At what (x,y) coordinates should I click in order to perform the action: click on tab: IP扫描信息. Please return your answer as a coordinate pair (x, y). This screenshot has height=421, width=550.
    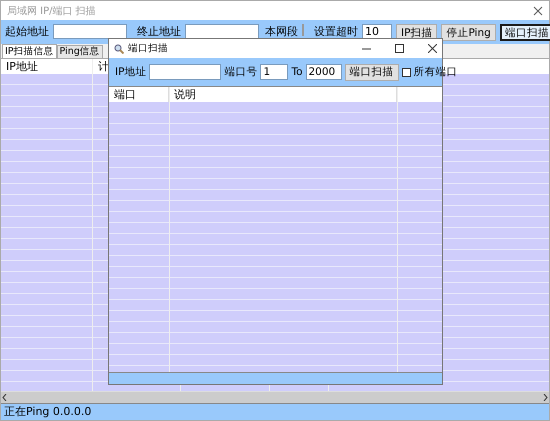
    Looking at the image, I should click on (29, 51).